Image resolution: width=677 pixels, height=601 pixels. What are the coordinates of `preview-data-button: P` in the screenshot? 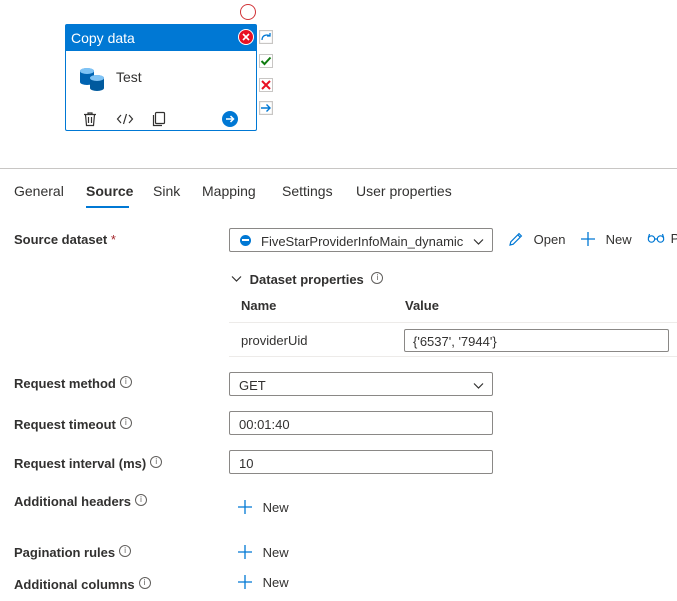 It's located at (662, 238).